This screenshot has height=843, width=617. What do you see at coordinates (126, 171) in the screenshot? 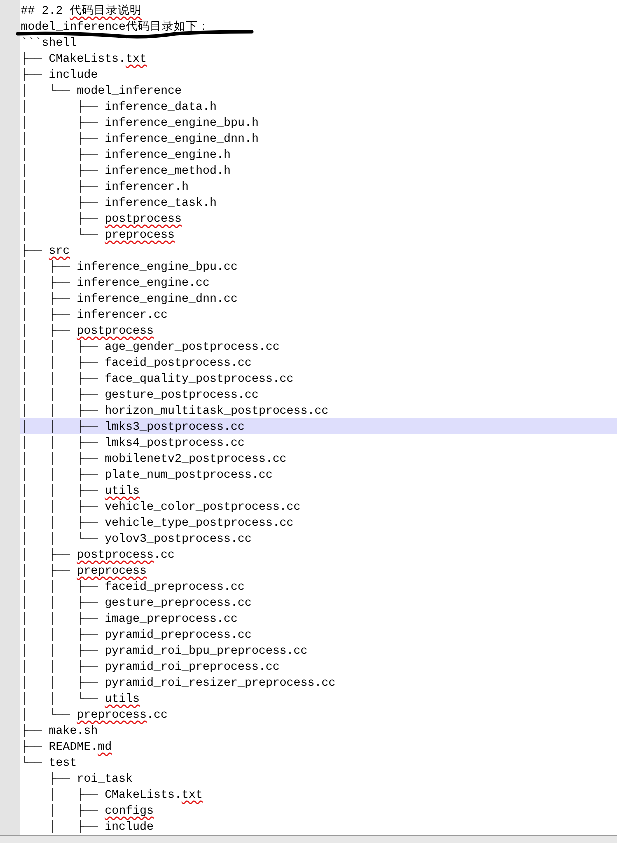
I see `code-line: │ ├── inference_method.h` at bounding box center [126, 171].